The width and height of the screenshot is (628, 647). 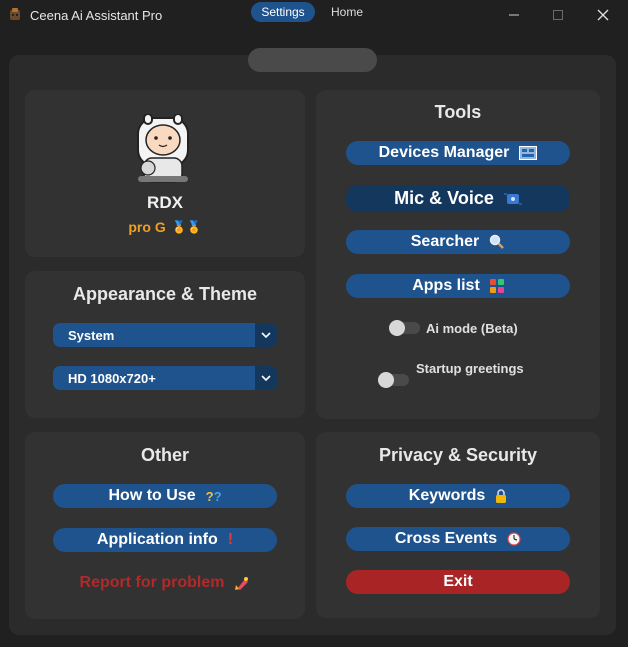 I want to click on exit-label: Exit, so click(x=458, y=581).